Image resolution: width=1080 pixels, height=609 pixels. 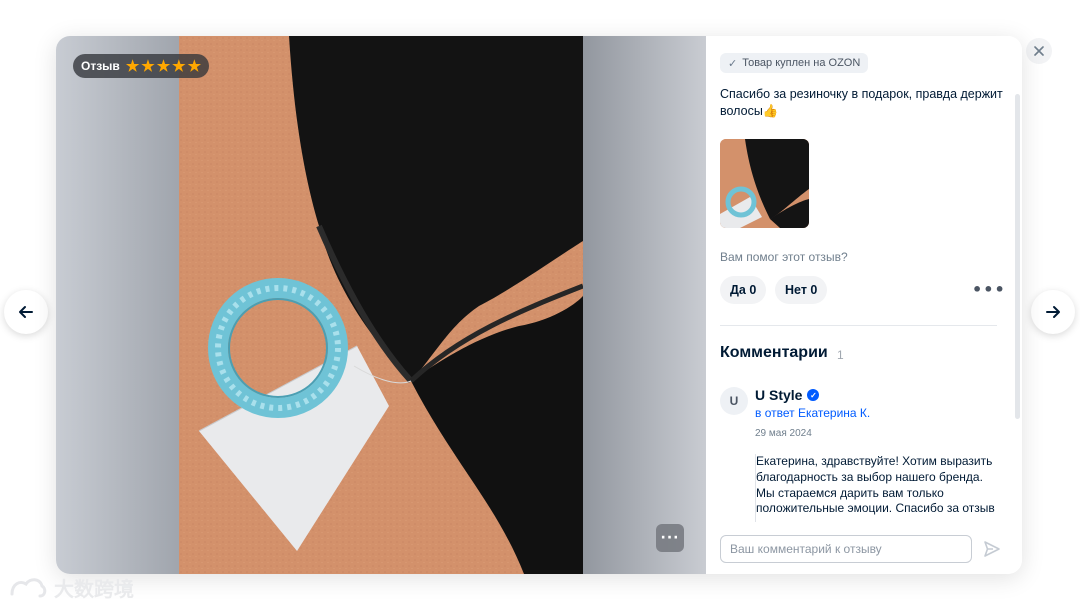 I want to click on vote-yes-button: Да 0, so click(x=743, y=290).